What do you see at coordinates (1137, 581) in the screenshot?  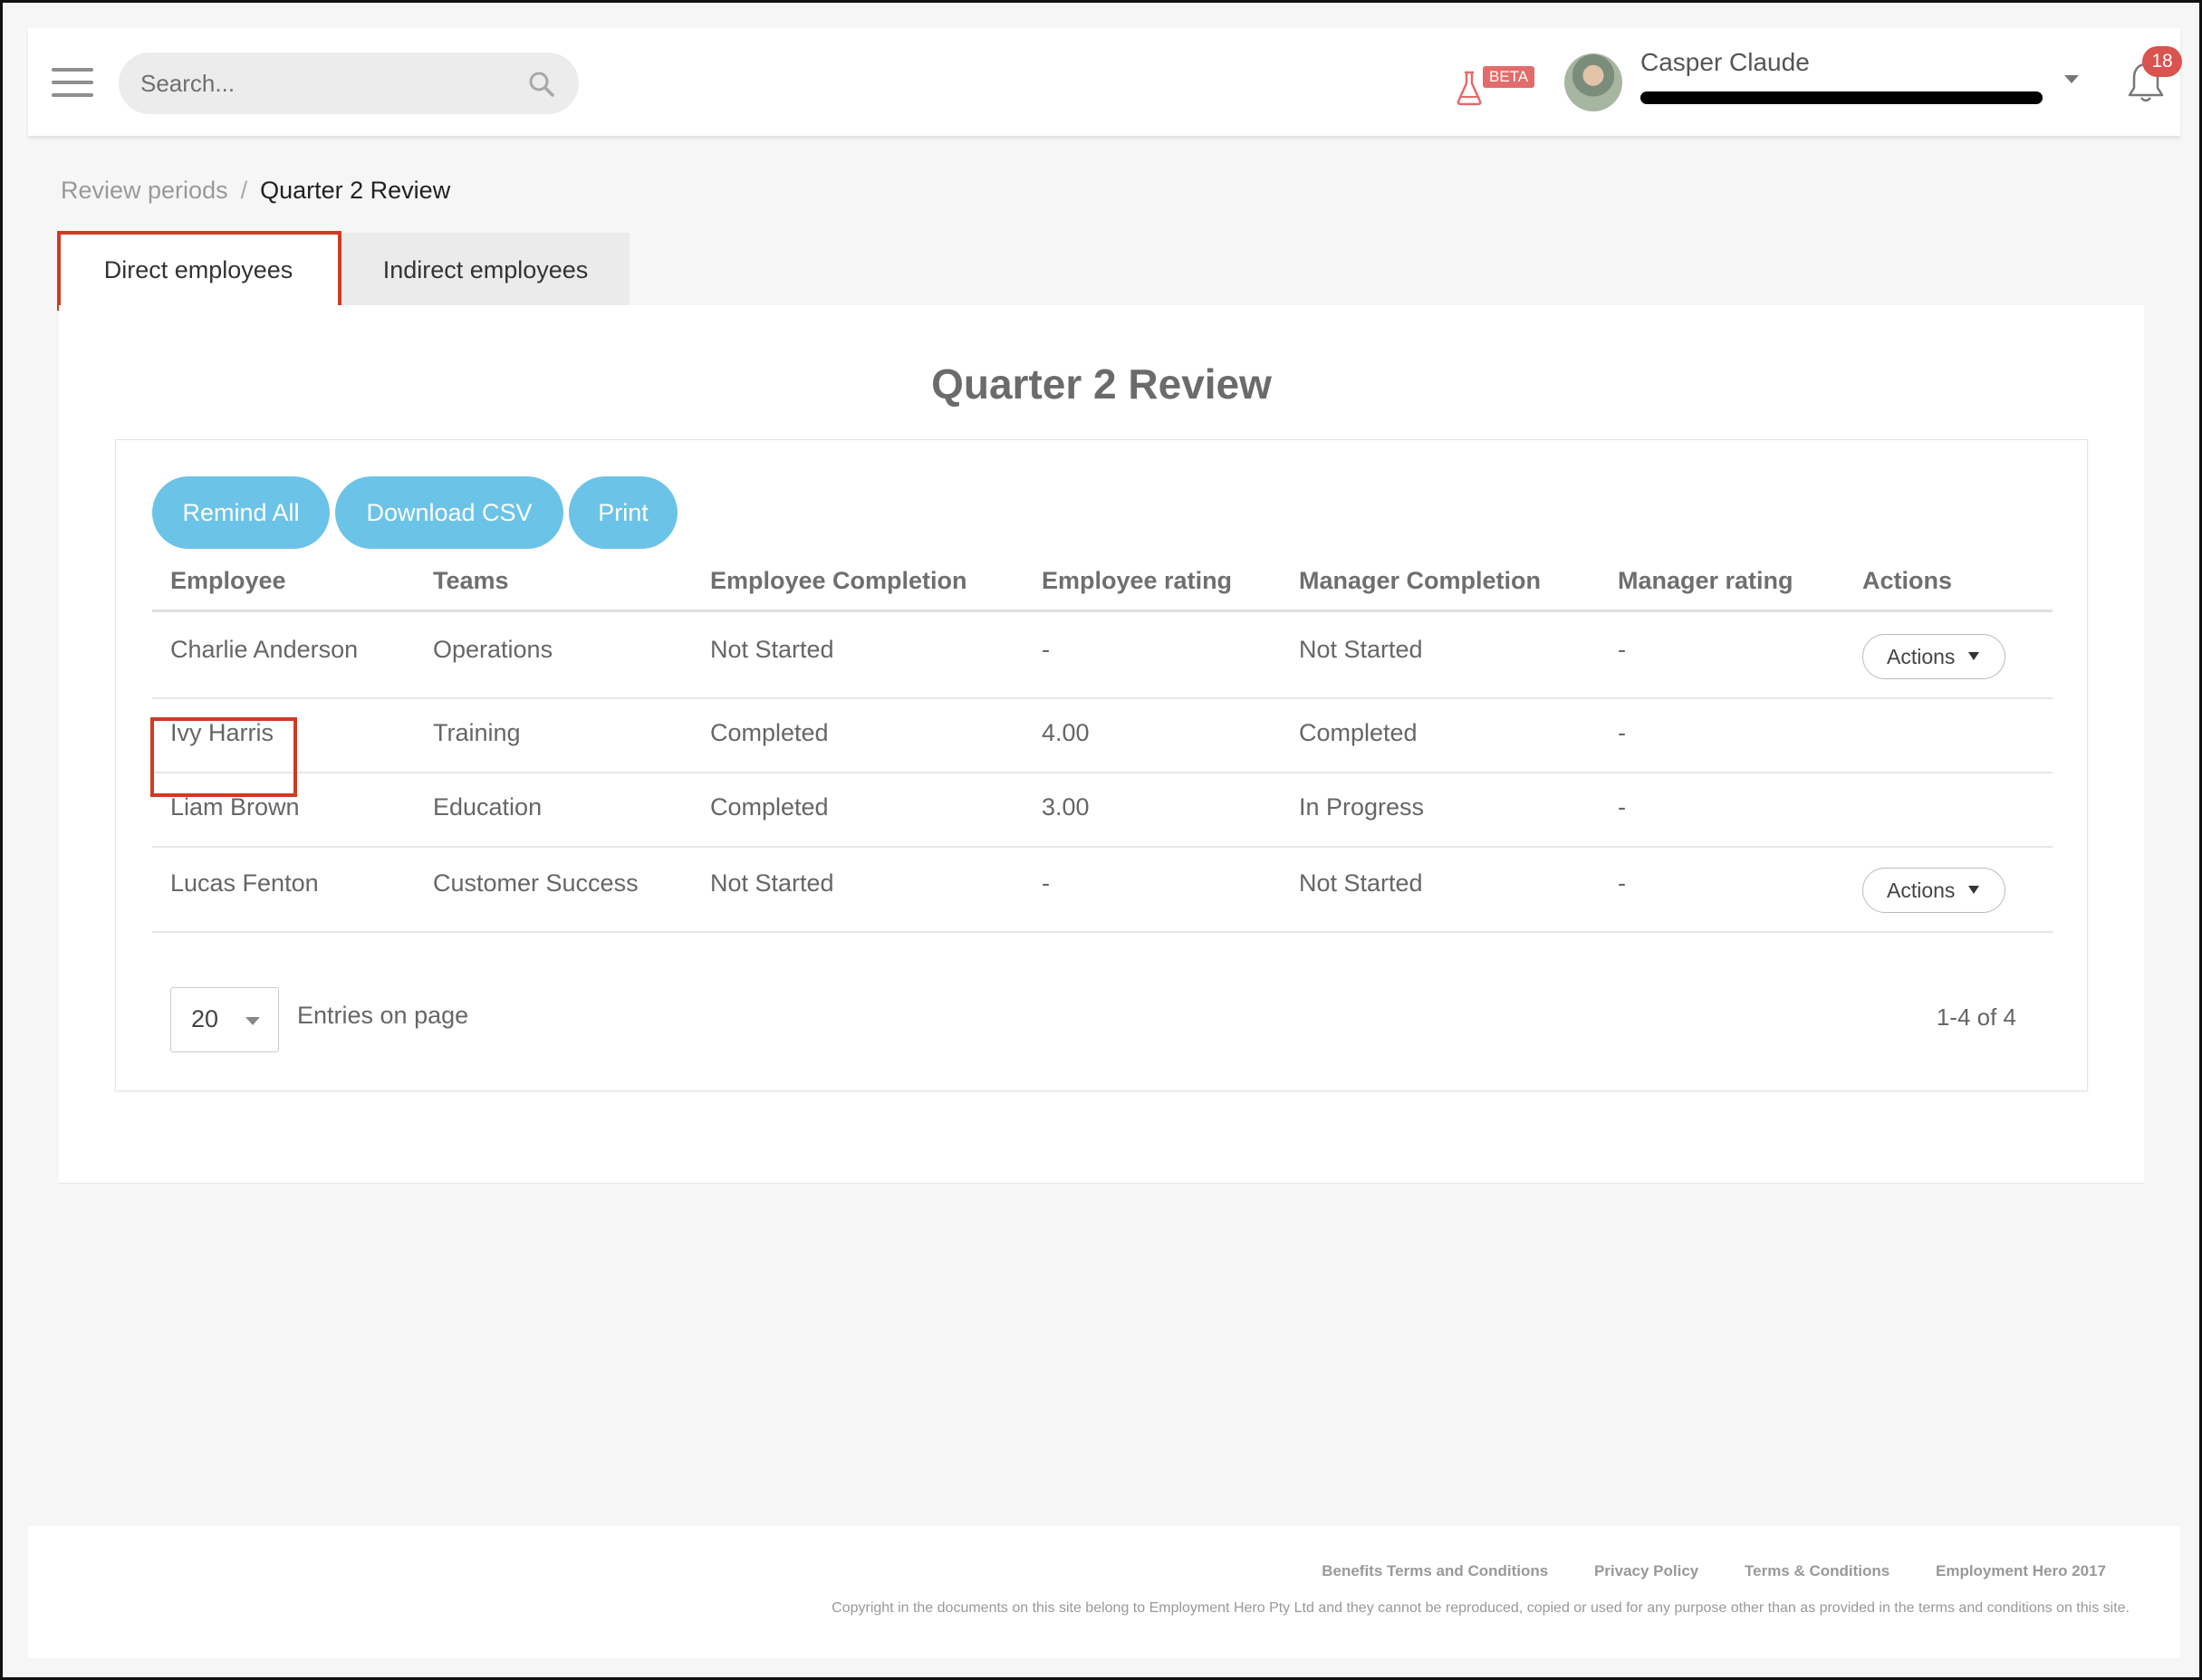 I see `column-header-employee-rating: Employee rating` at bounding box center [1137, 581].